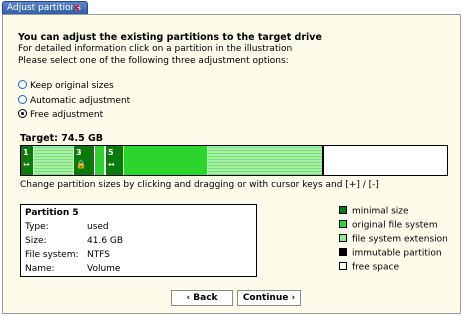 The width and height of the screenshot is (463, 316). What do you see at coordinates (98, 227) in the screenshot?
I see `info-value: used` at bounding box center [98, 227].